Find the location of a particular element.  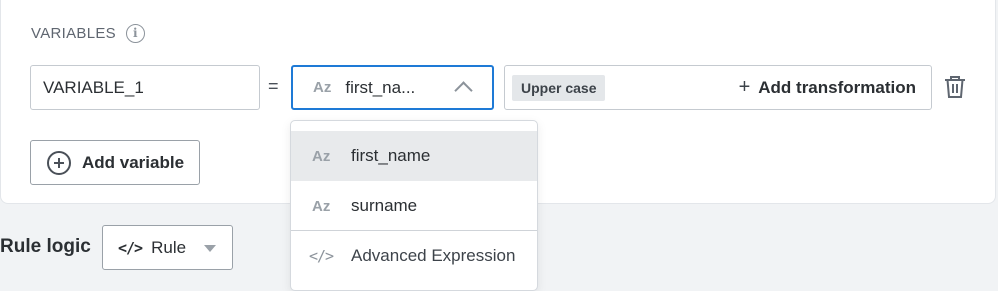

add-variable-button: Add variable is located at coordinates (115, 162).